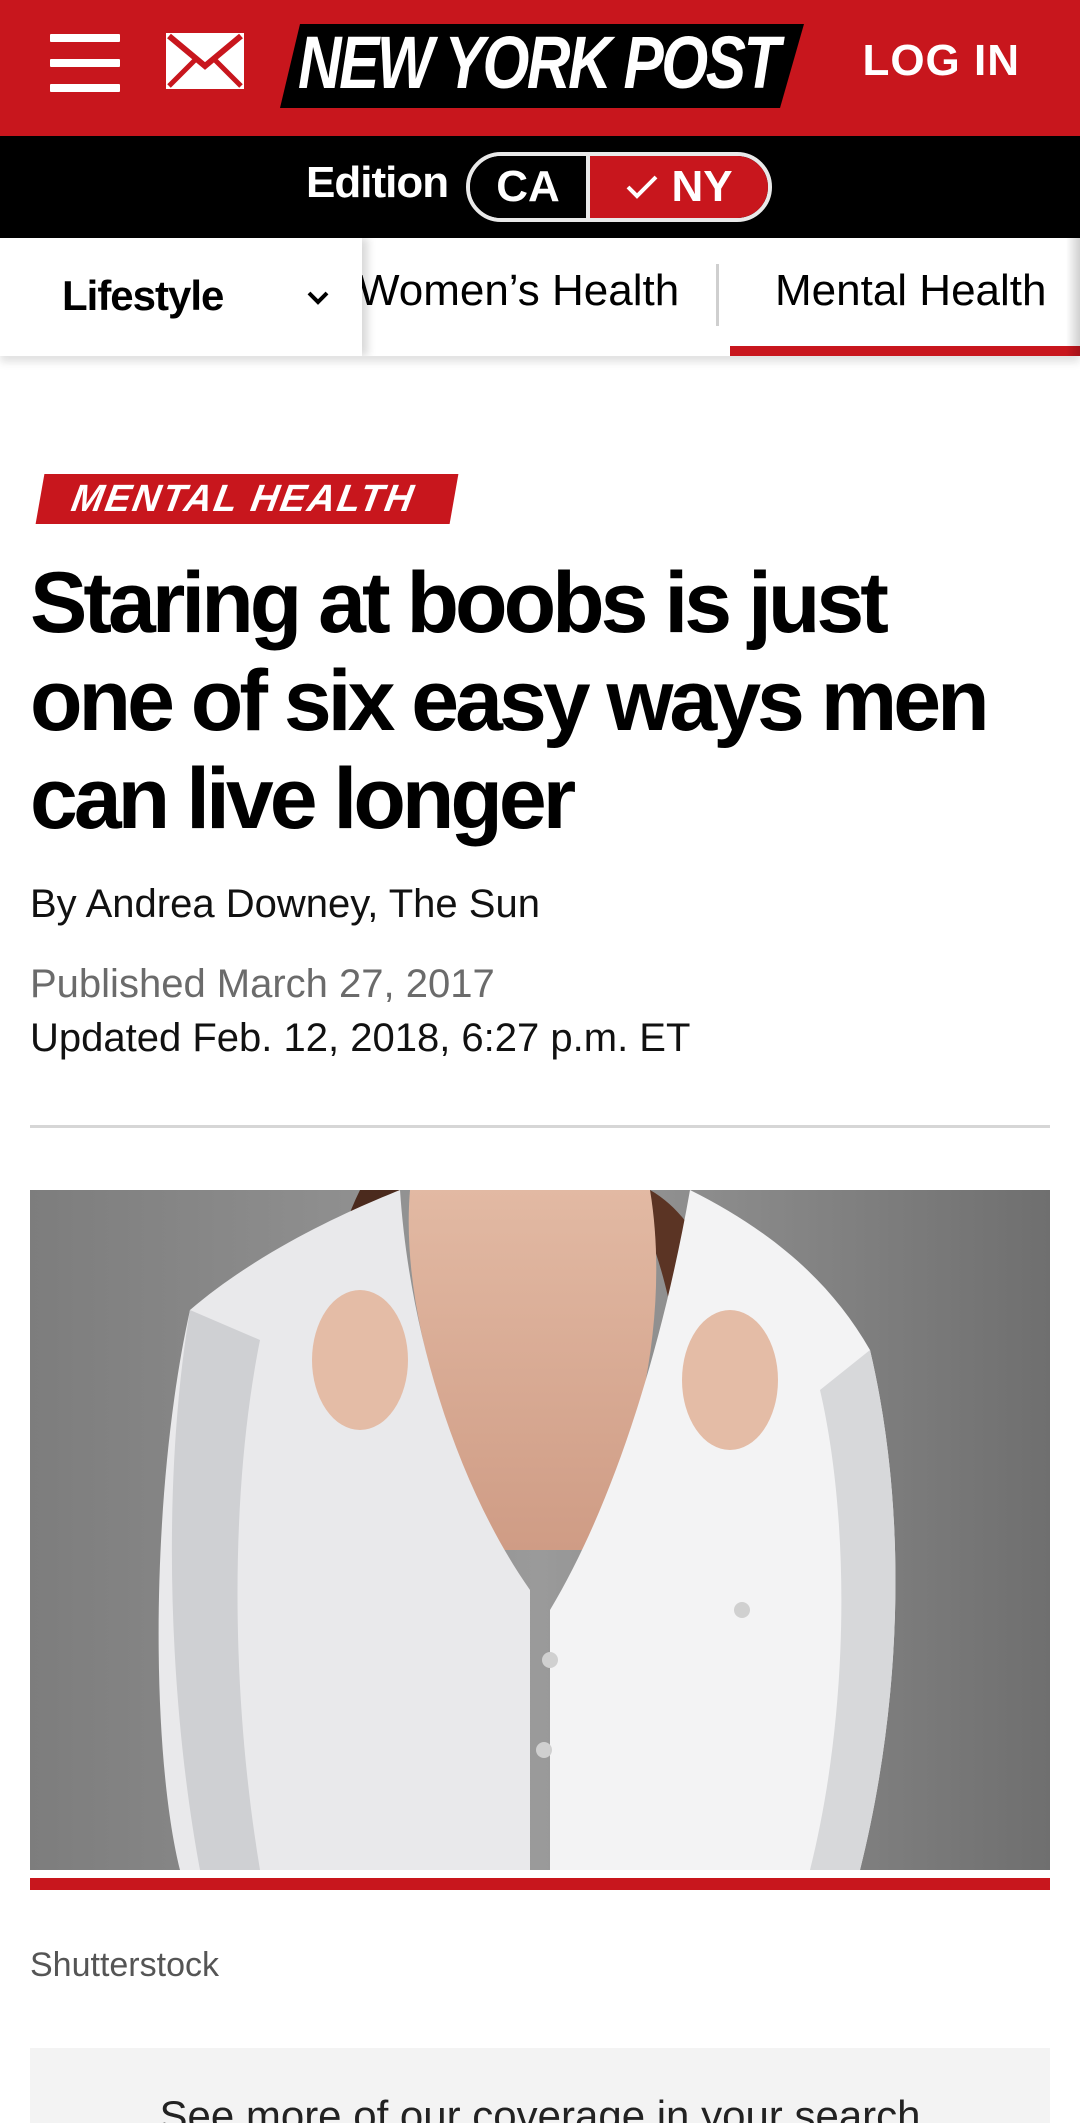  I want to click on edition-option-ca: CA, so click(530, 187).